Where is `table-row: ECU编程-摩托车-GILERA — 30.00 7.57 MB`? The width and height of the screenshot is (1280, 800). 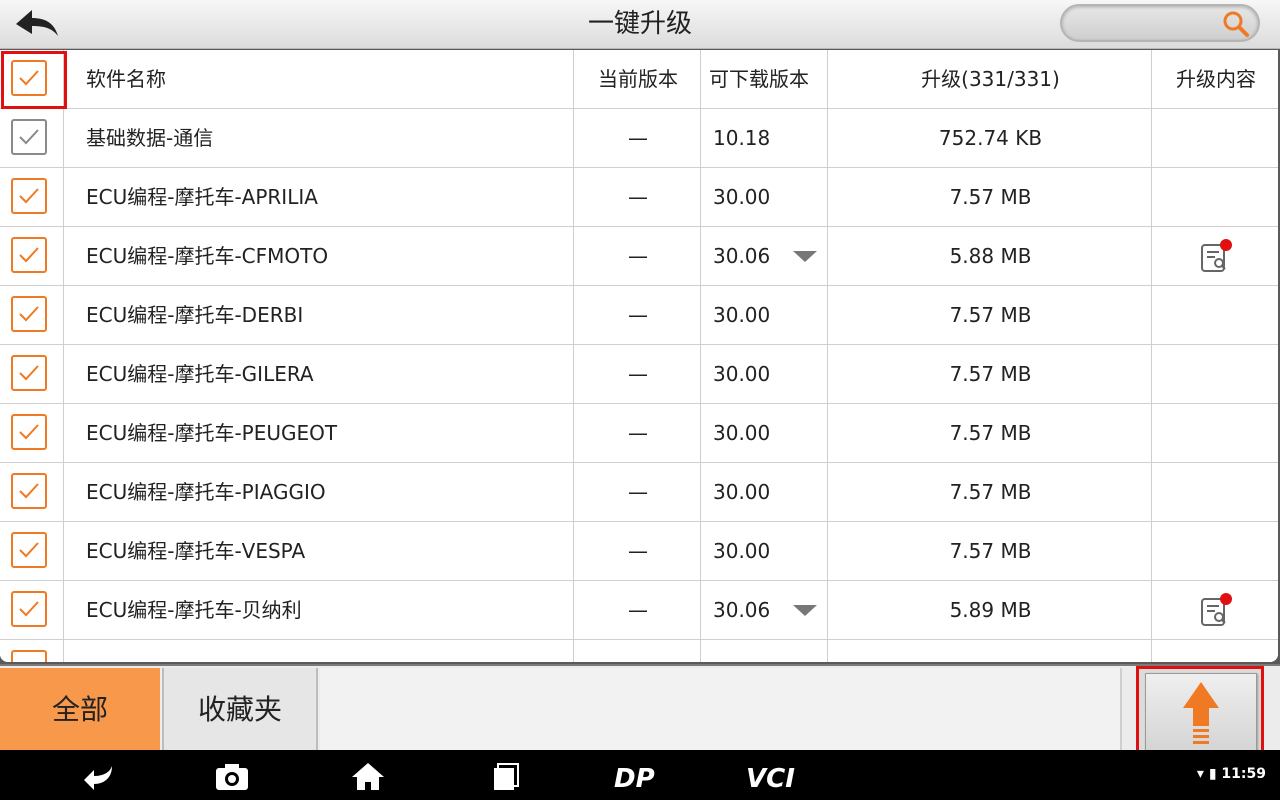
table-row: ECU编程-摩托车-GILERA — 30.00 7.57 MB is located at coordinates (639, 374).